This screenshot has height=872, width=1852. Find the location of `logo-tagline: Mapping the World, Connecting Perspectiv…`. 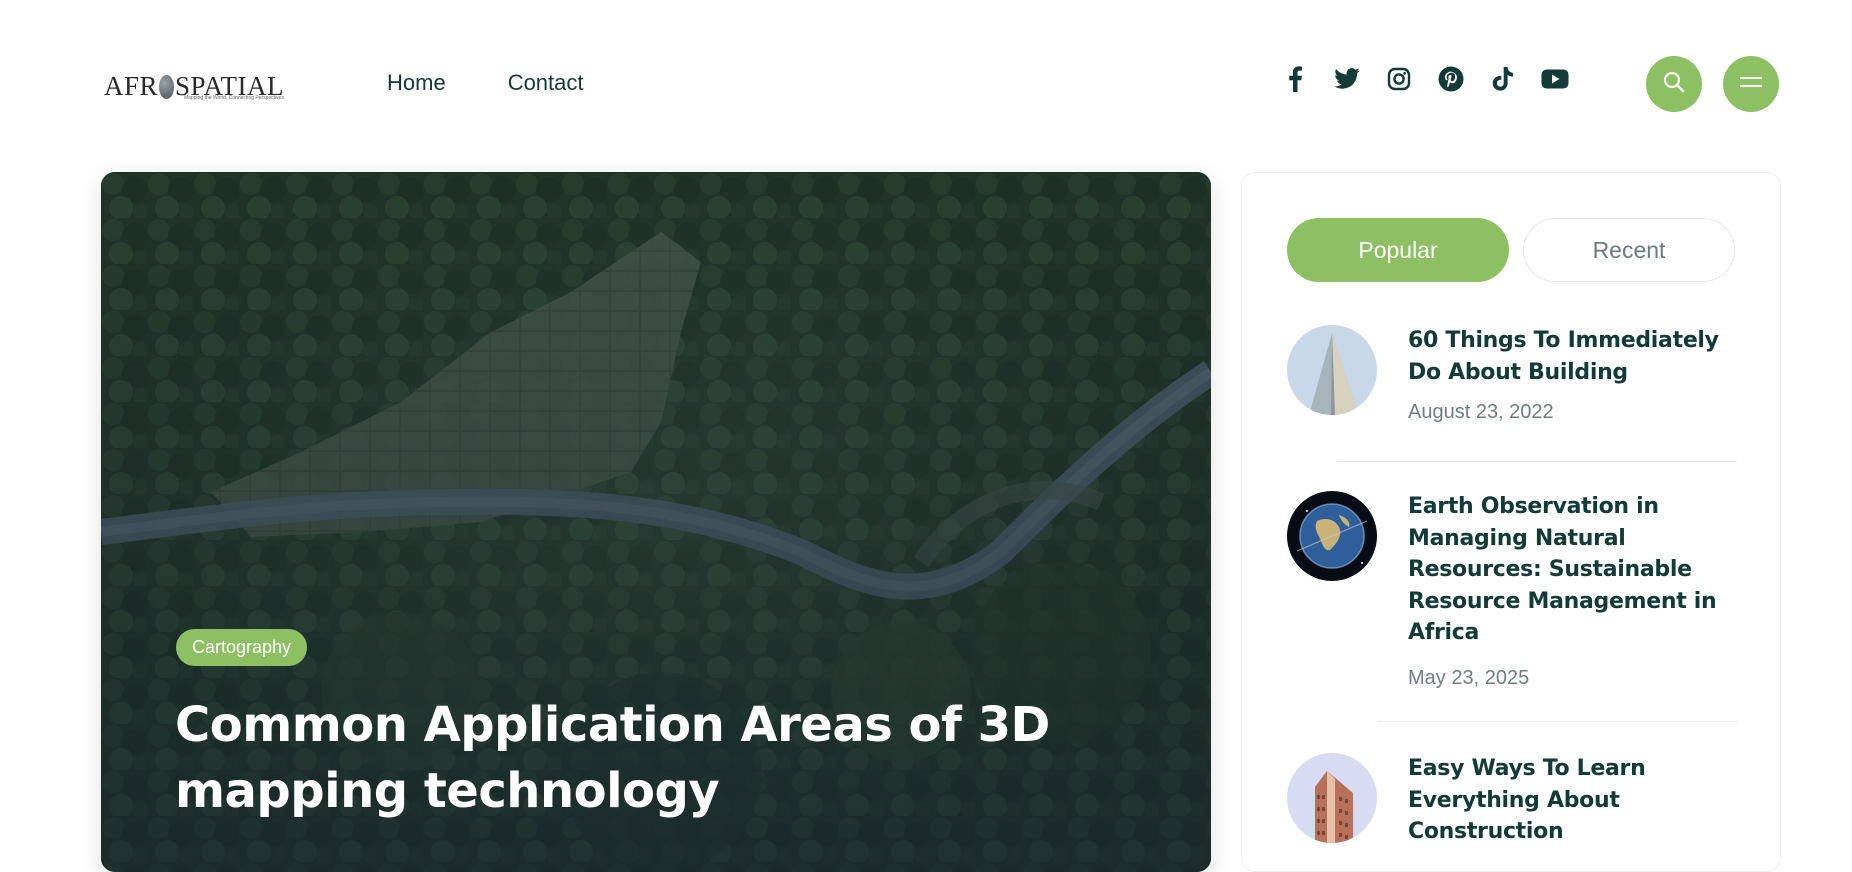

logo-tagline: Mapping the World, Connecting Perspectiv… is located at coordinates (234, 98).